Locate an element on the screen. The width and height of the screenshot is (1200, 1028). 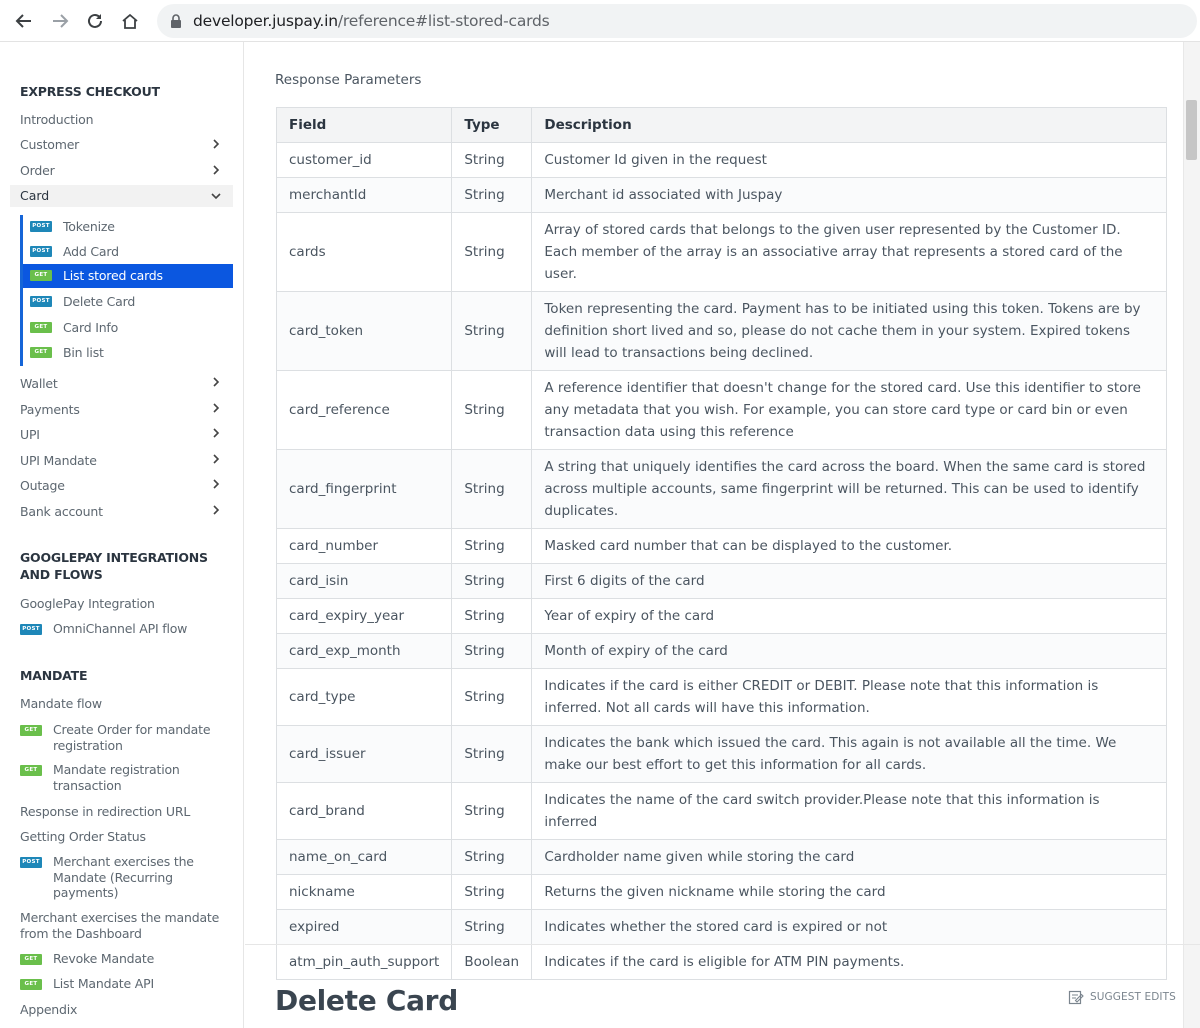
home-button is located at coordinates (130, 21).